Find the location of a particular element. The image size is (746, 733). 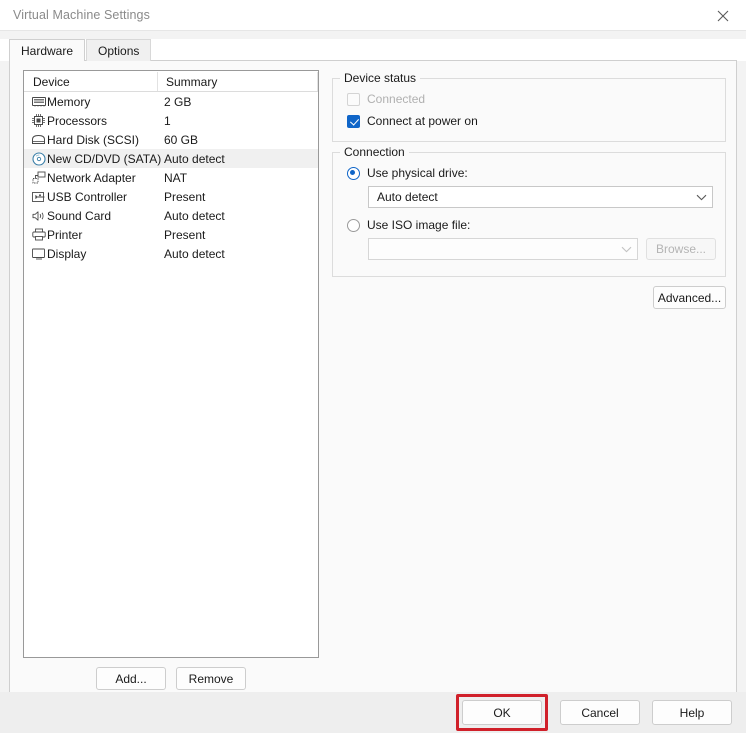

ok-button-highlight: OK is located at coordinates (502, 712).